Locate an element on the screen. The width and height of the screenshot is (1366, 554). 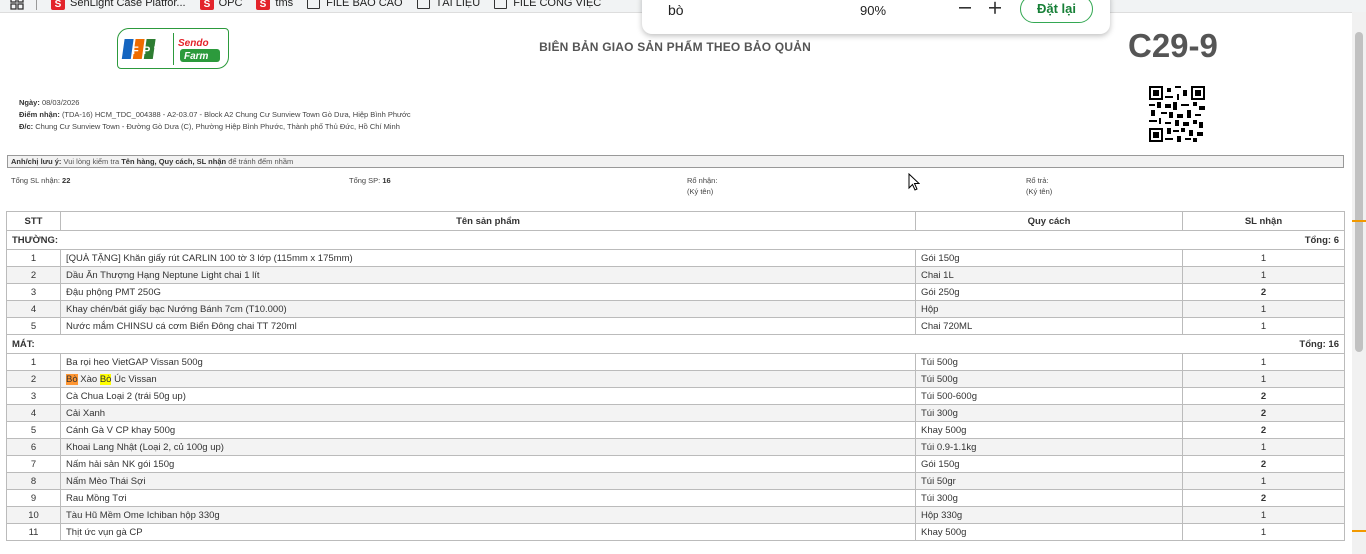
reset-zoom-button: Đặt lại is located at coordinates (1056, 11).